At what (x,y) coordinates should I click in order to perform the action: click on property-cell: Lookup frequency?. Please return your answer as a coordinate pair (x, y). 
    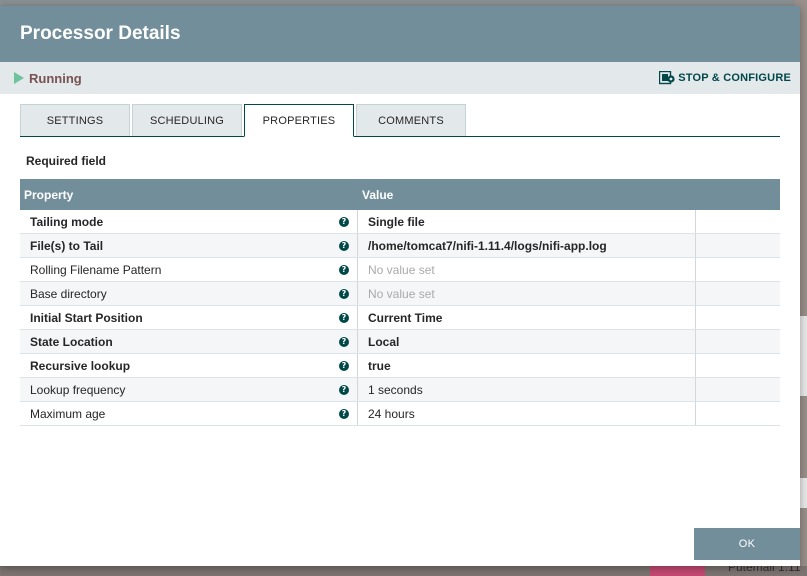
    Looking at the image, I should click on (189, 389).